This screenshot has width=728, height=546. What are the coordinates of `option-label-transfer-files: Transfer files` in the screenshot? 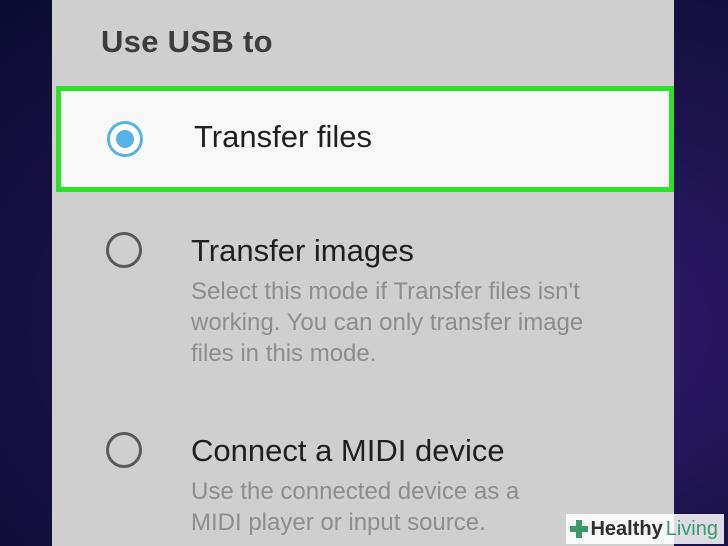 It's located at (283, 136).